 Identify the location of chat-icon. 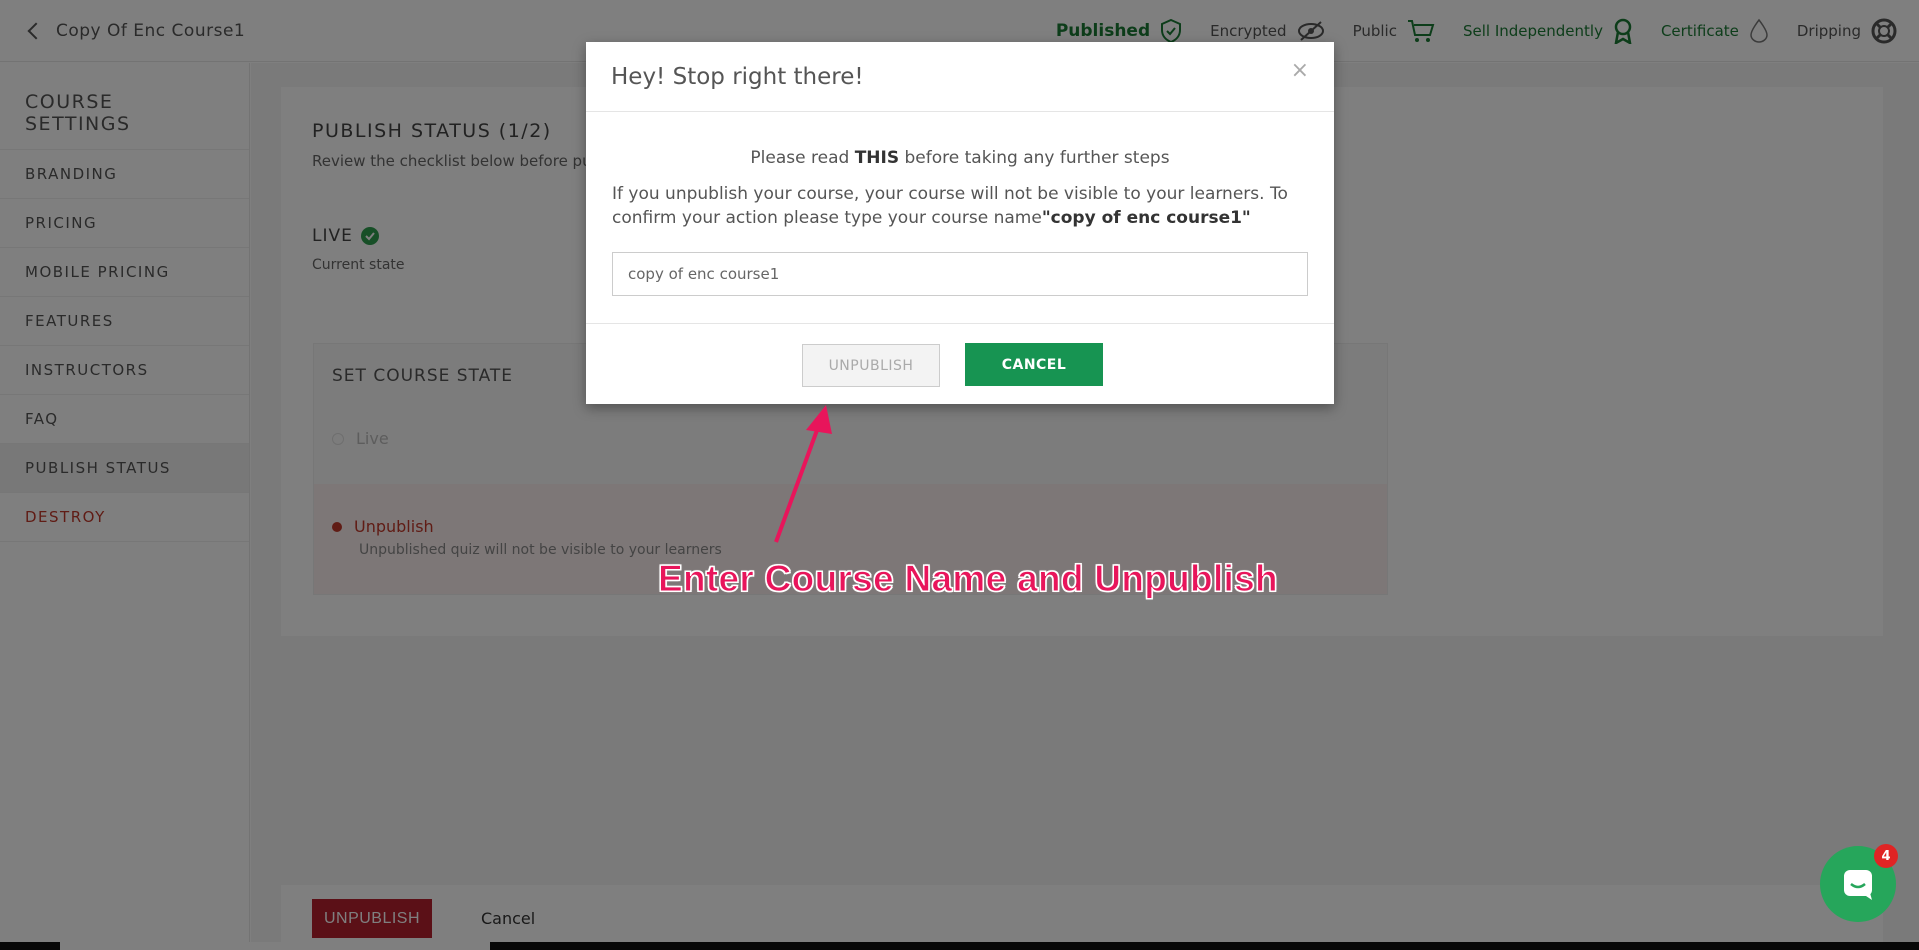
(1858, 885).